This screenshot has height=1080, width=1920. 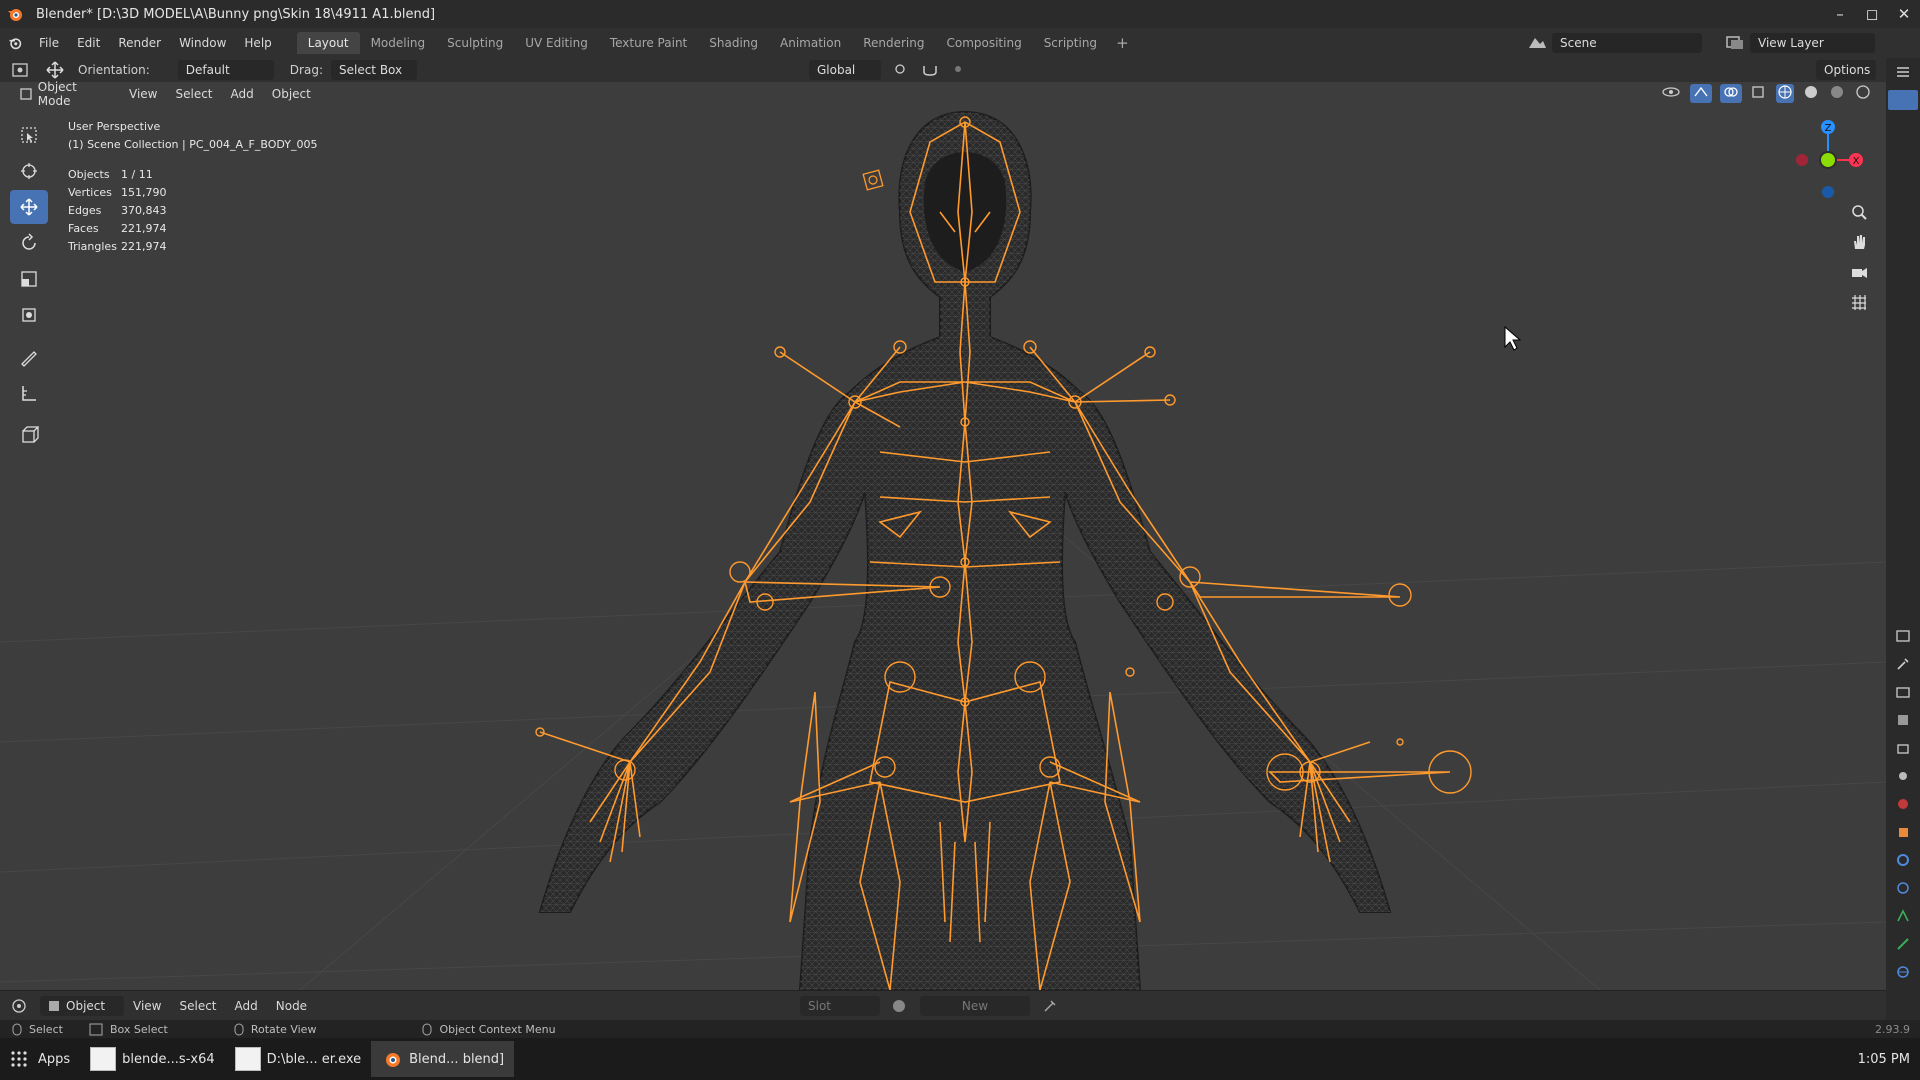 What do you see at coordinates (1903, 972) in the screenshot?
I see `constraint-properties-icon` at bounding box center [1903, 972].